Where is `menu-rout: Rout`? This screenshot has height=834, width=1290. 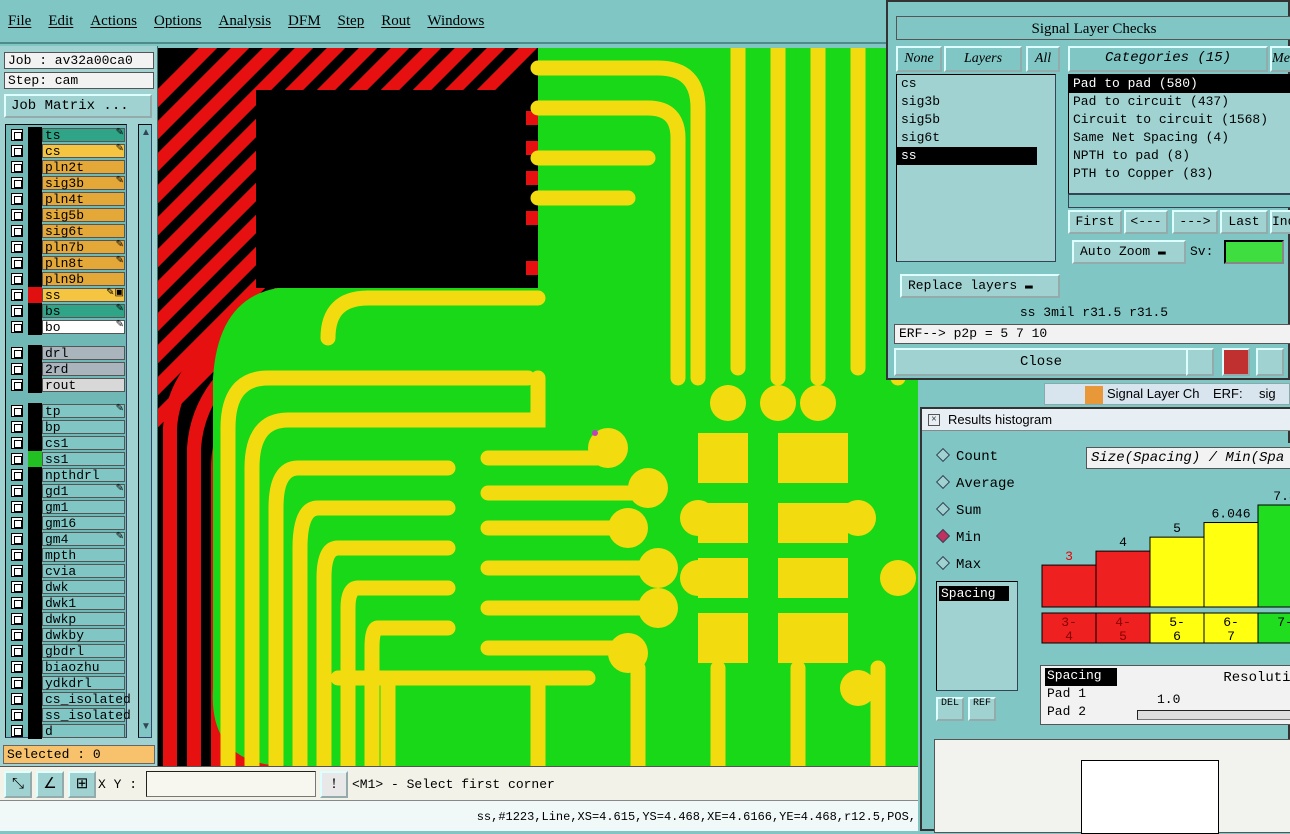
menu-rout: Rout is located at coordinates (395, 21).